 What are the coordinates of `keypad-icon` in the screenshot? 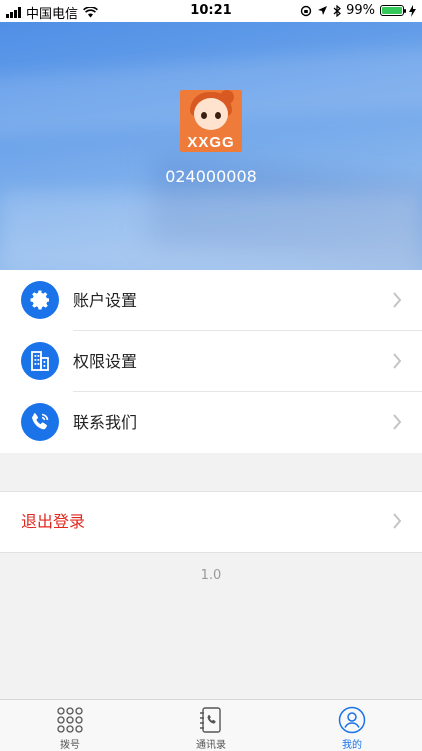 It's located at (70, 720).